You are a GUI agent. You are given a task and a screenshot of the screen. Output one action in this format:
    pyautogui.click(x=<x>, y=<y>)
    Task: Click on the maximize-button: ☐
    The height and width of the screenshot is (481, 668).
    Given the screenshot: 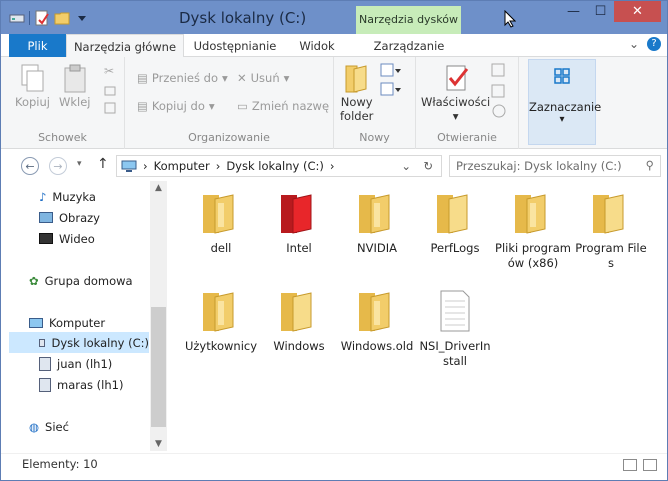 What is the action you would take?
    pyautogui.click(x=600, y=11)
    